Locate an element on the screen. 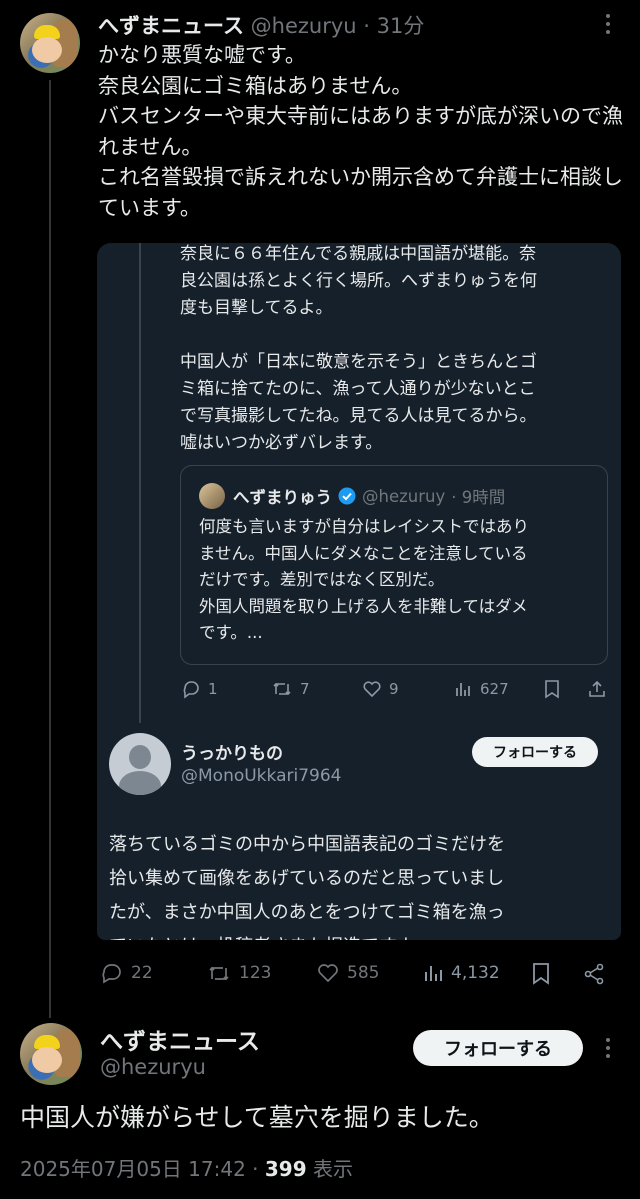  embed-repost-button: 7 is located at coordinates (290, 689).